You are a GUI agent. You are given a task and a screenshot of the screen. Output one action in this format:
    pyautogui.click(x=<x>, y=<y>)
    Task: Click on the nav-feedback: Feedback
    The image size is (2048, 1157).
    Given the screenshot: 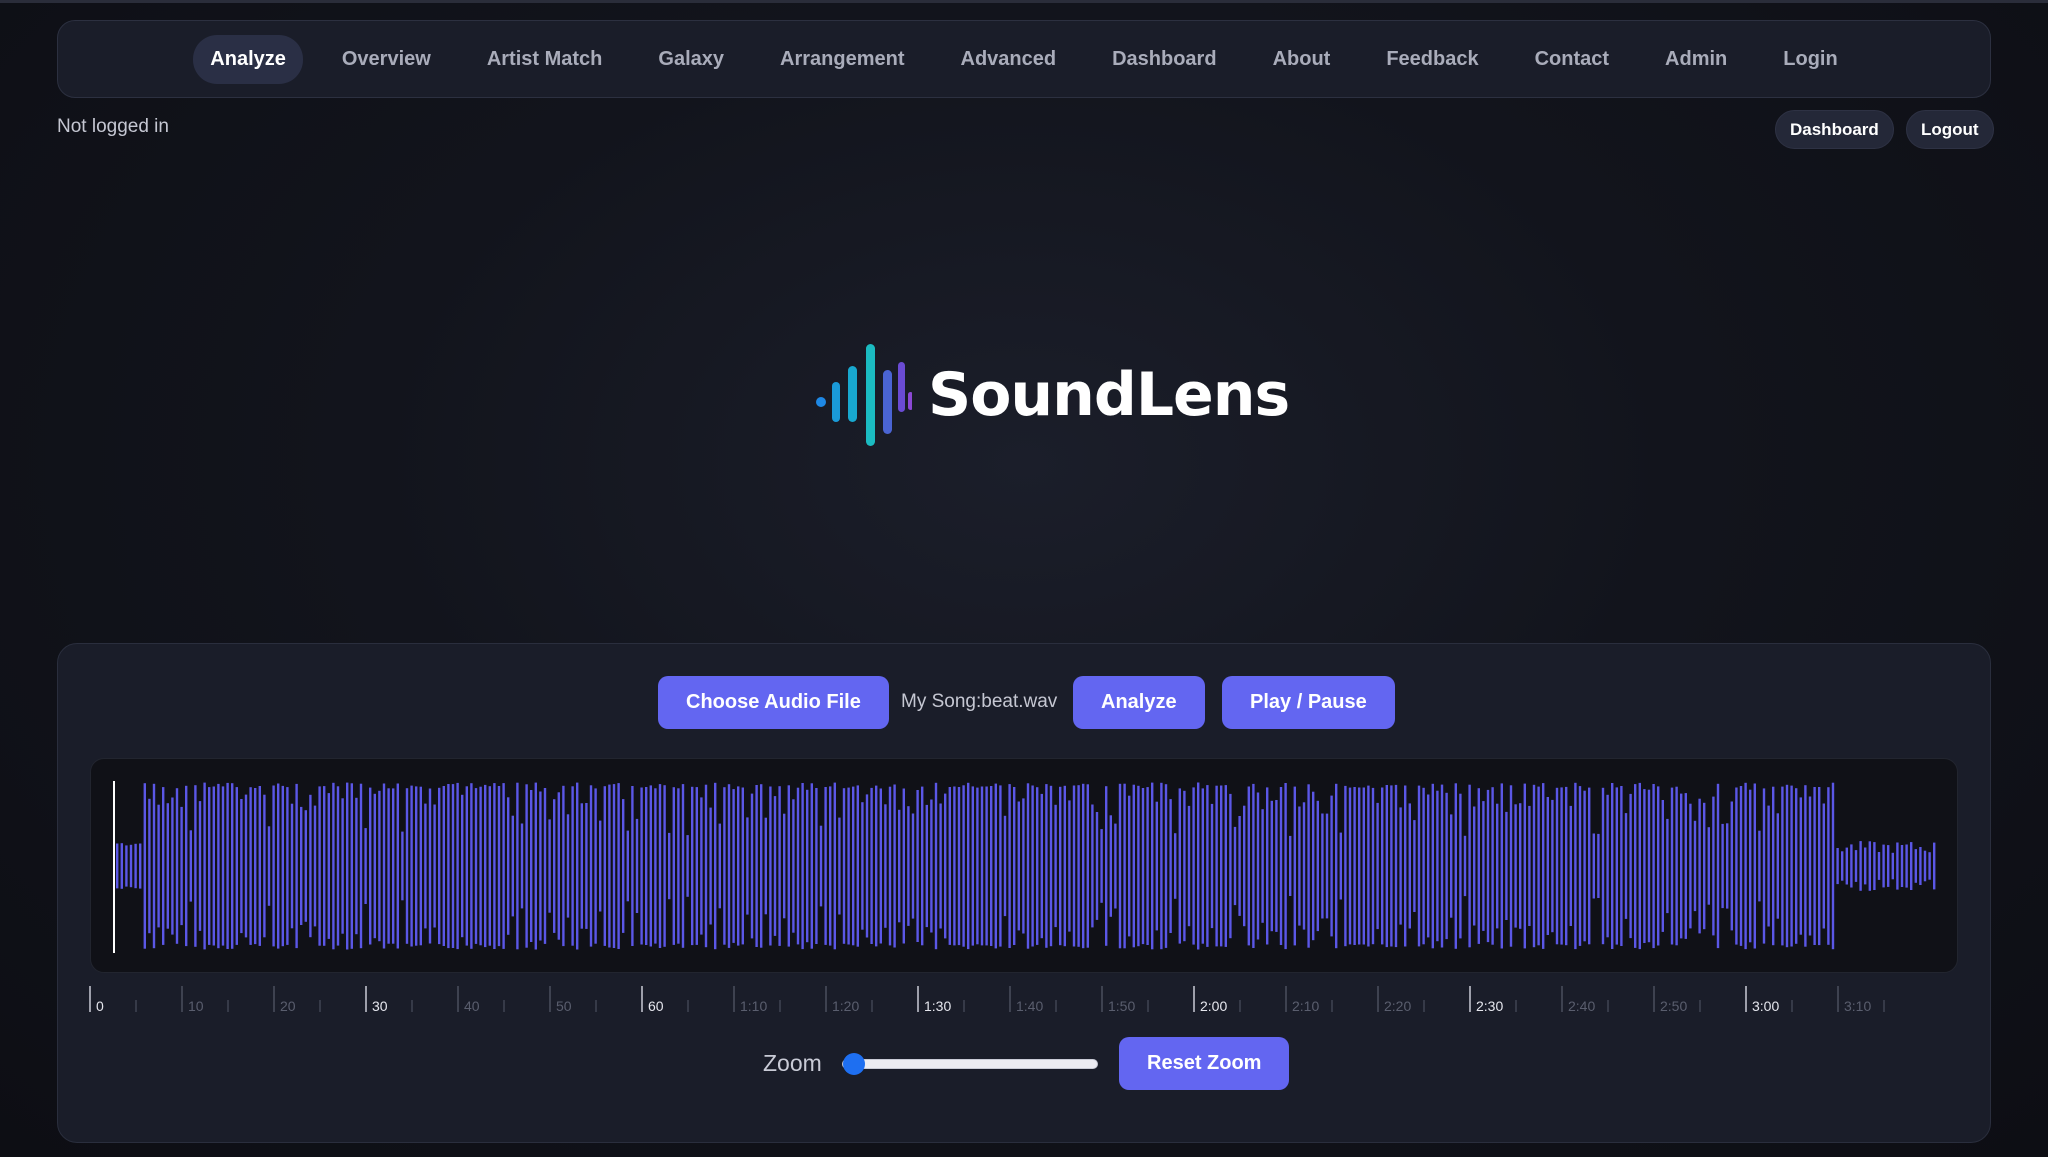 What is the action you would take?
    pyautogui.click(x=1432, y=59)
    